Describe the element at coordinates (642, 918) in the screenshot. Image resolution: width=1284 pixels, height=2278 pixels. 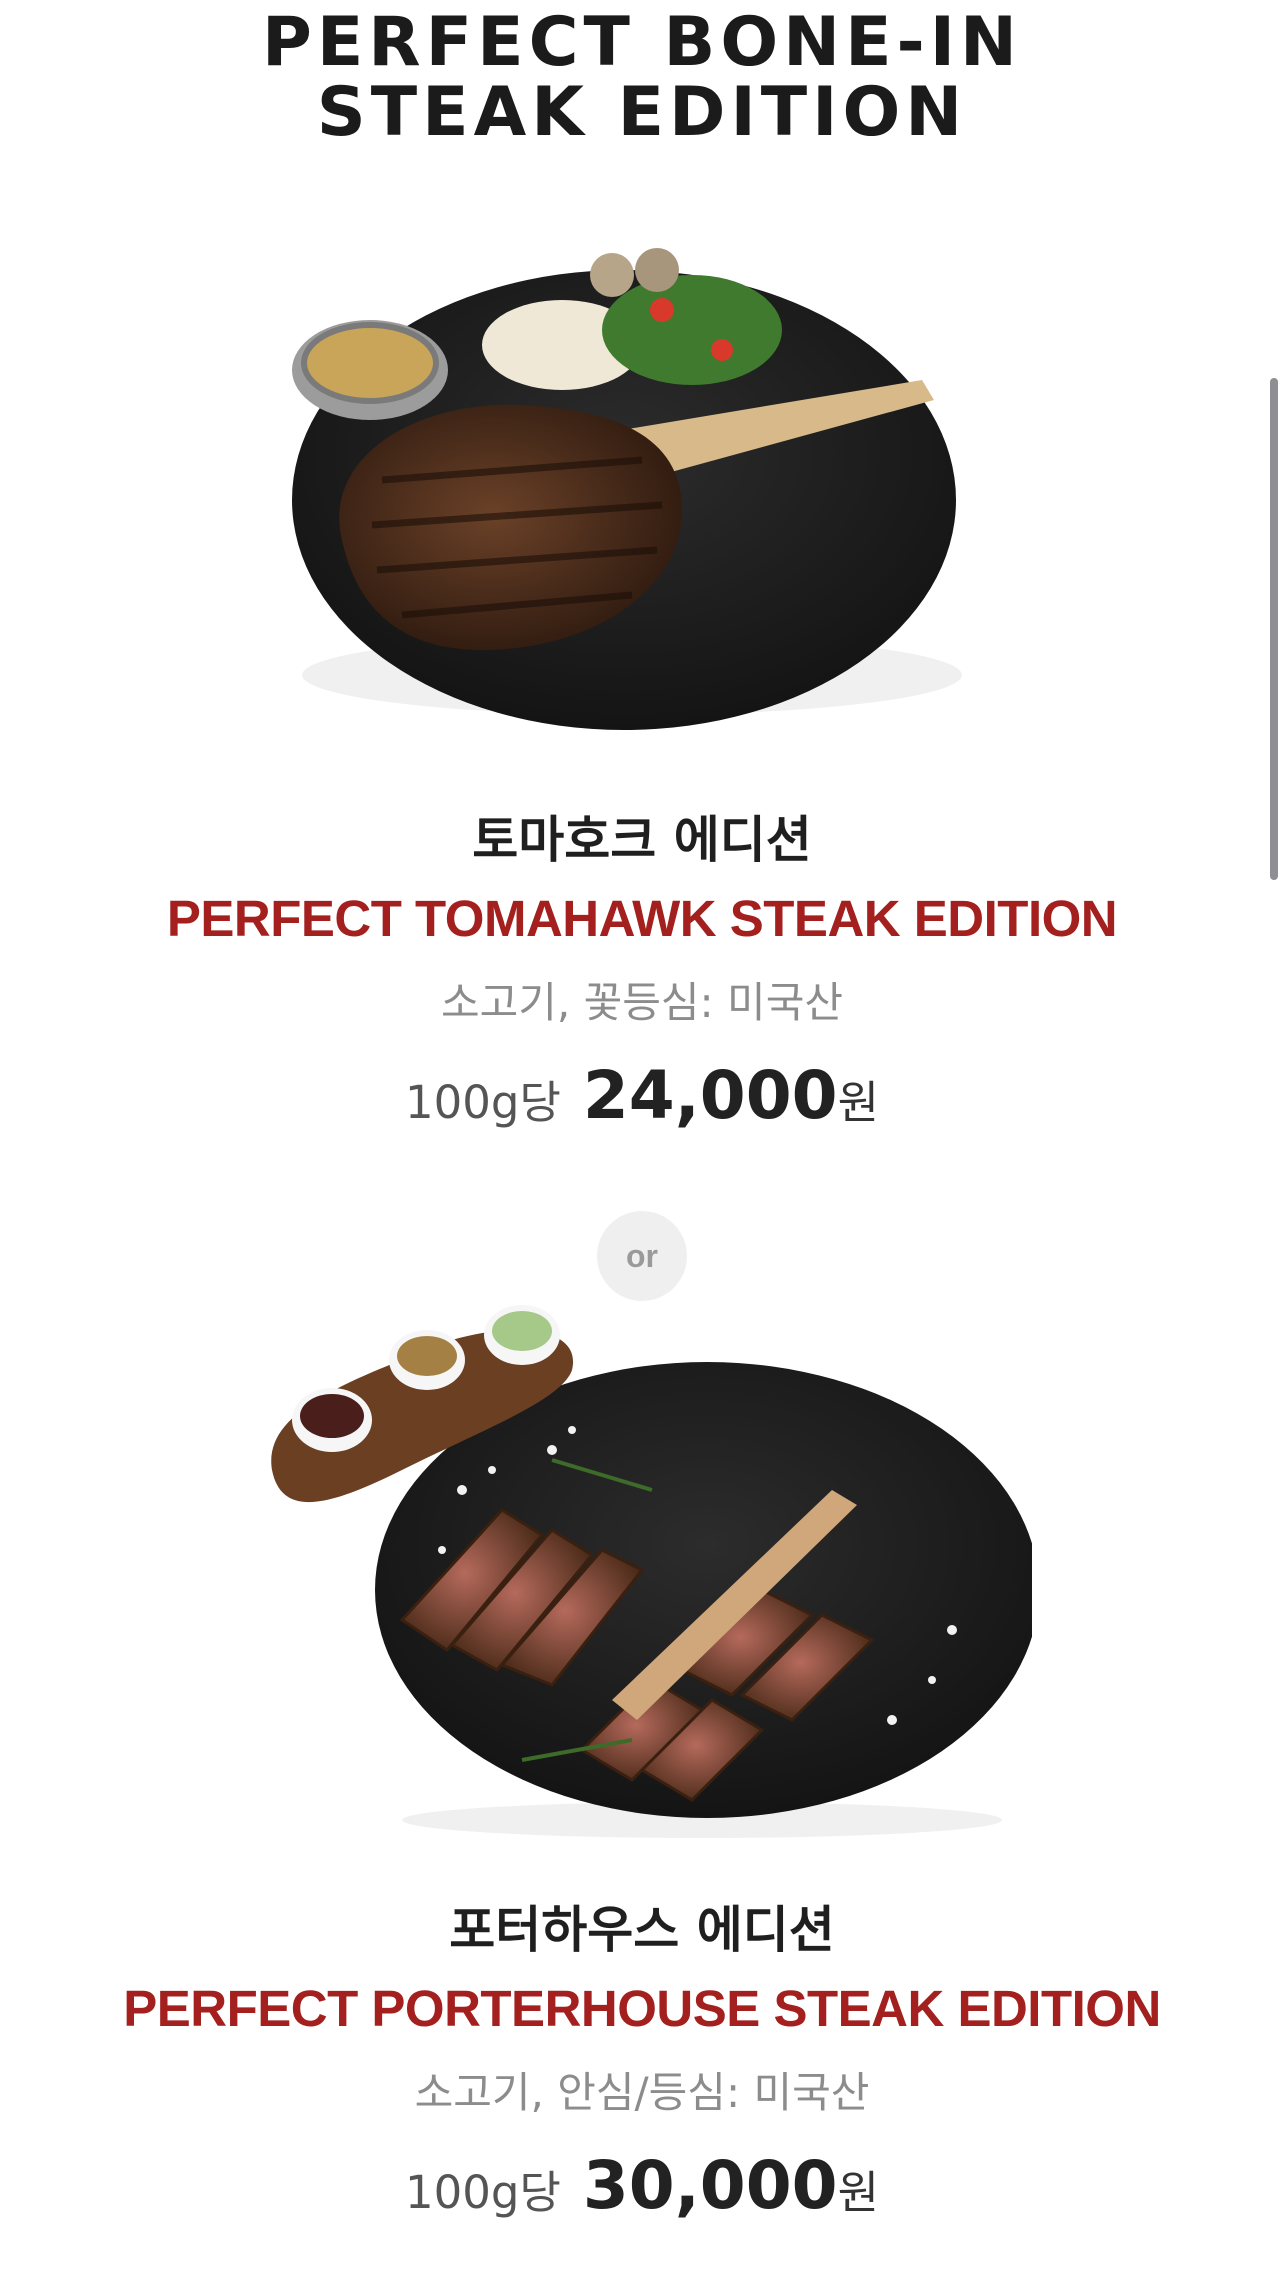
I see `item-eng-name: PERFECT TOMAHAWK STEAK EDITION` at that location.